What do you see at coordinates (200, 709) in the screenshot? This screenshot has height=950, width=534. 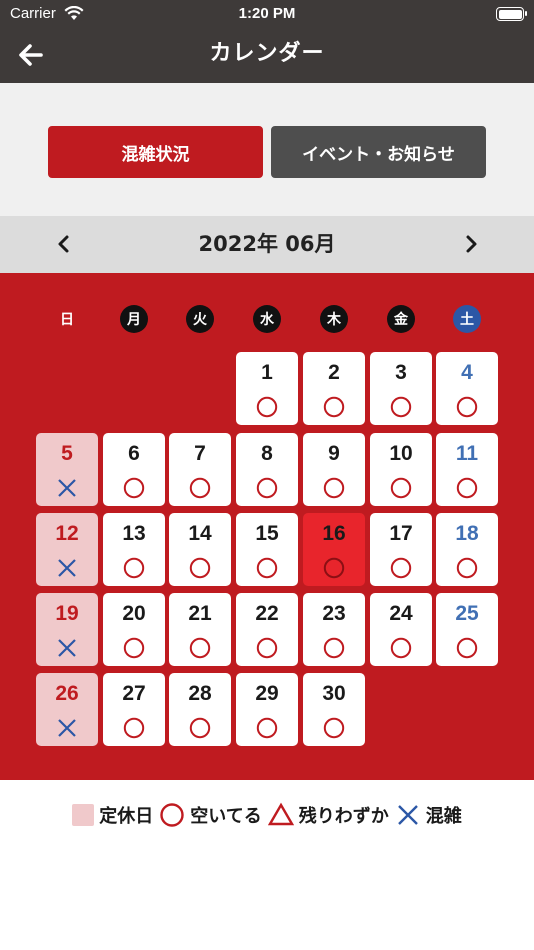 I see `calendar-day-cell: 28` at bounding box center [200, 709].